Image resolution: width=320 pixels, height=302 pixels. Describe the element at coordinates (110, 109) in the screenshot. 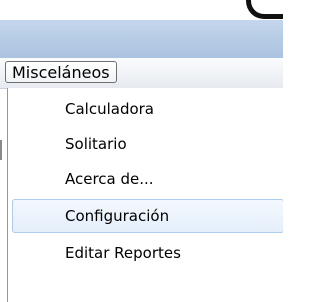

I see `menu-item-label: Calculadora` at that location.